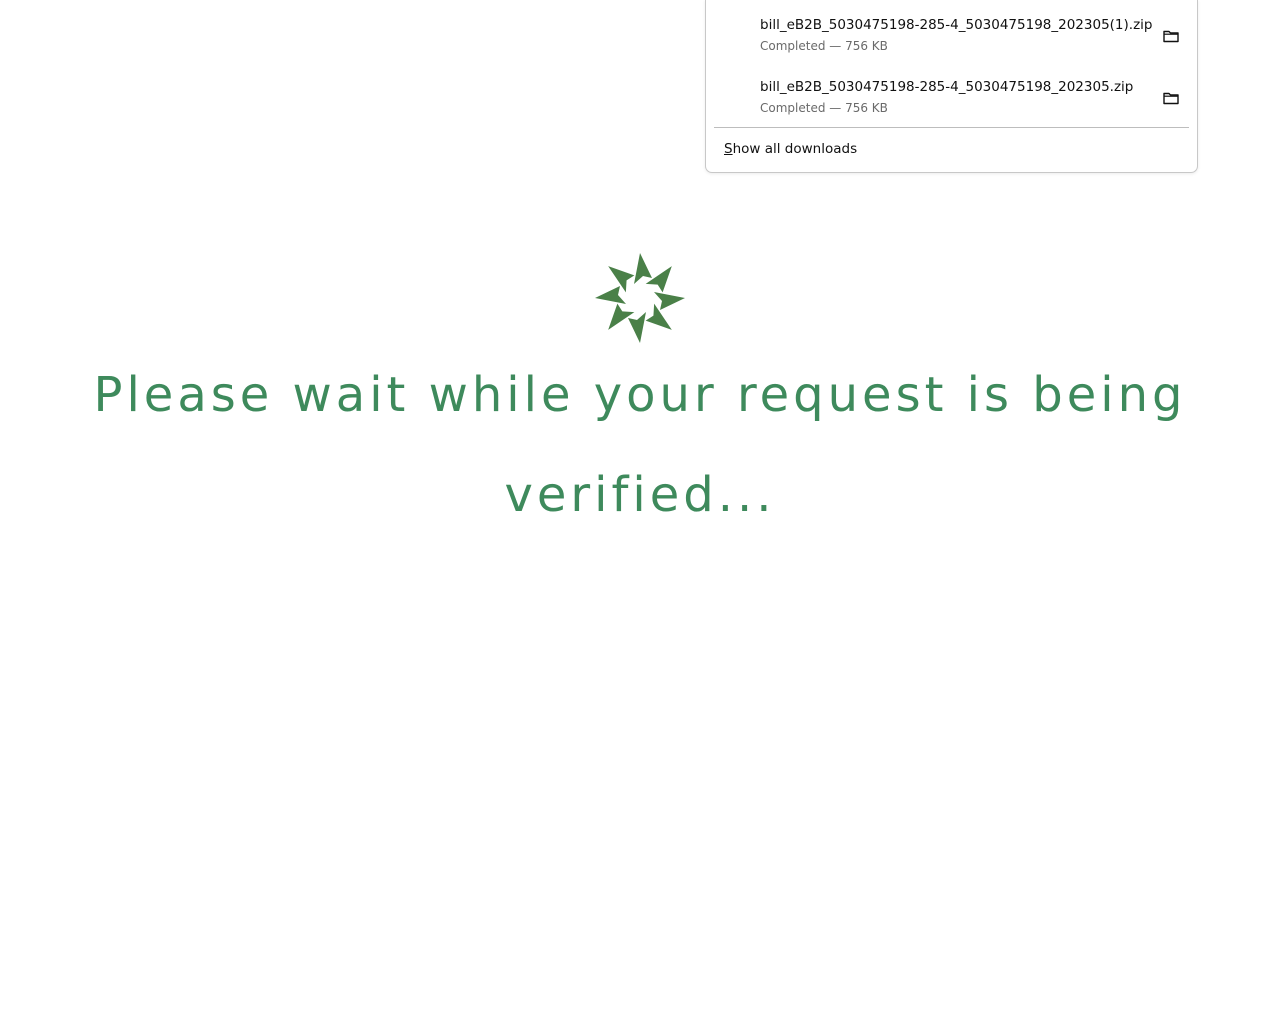 This screenshot has width=1280, height=1024. I want to click on show-all-downloads-link: Show all downloads, so click(790, 149).